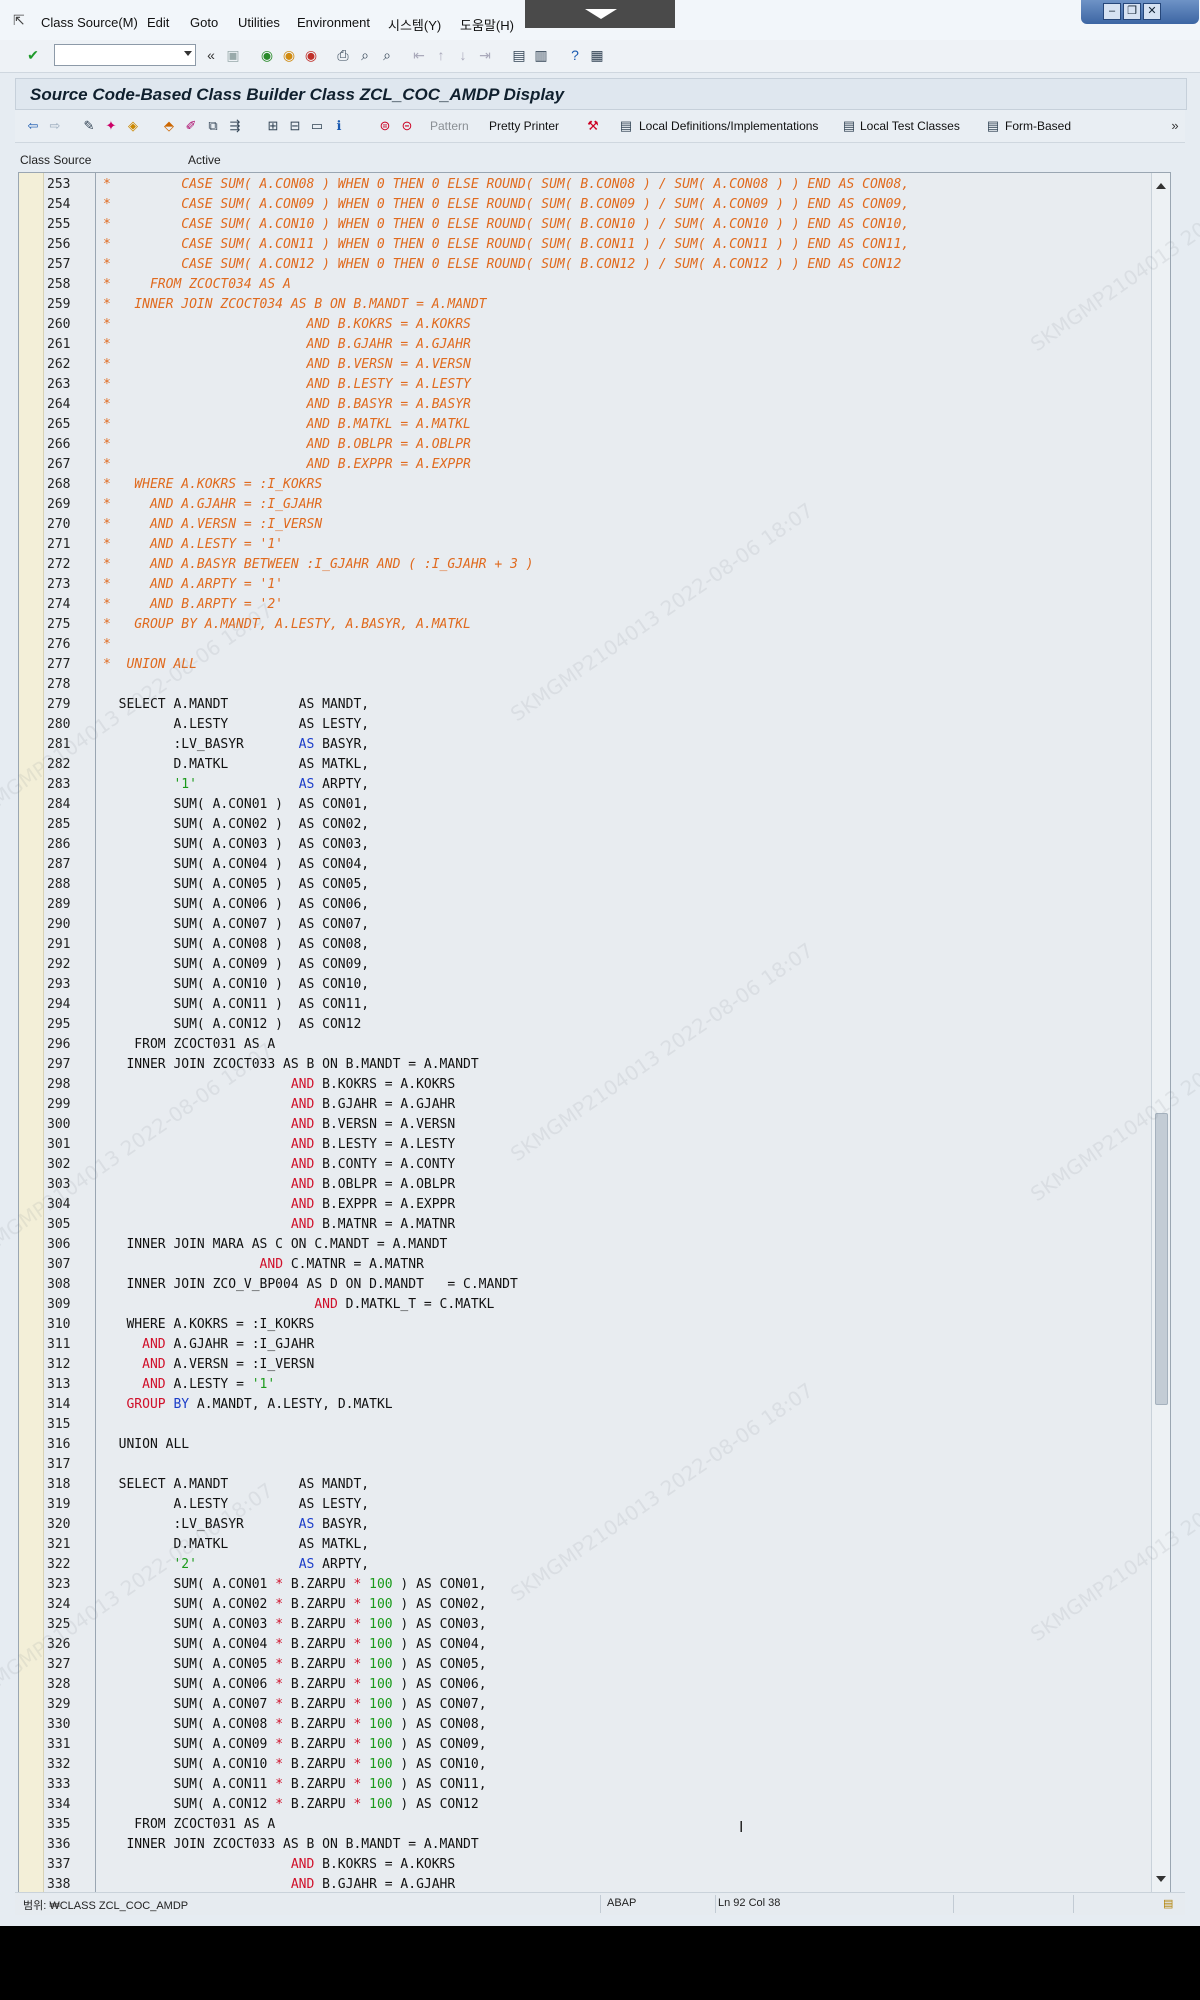  Describe the element at coordinates (1112, 11) in the screenshot. I see `minimize-icon: –` at that location.